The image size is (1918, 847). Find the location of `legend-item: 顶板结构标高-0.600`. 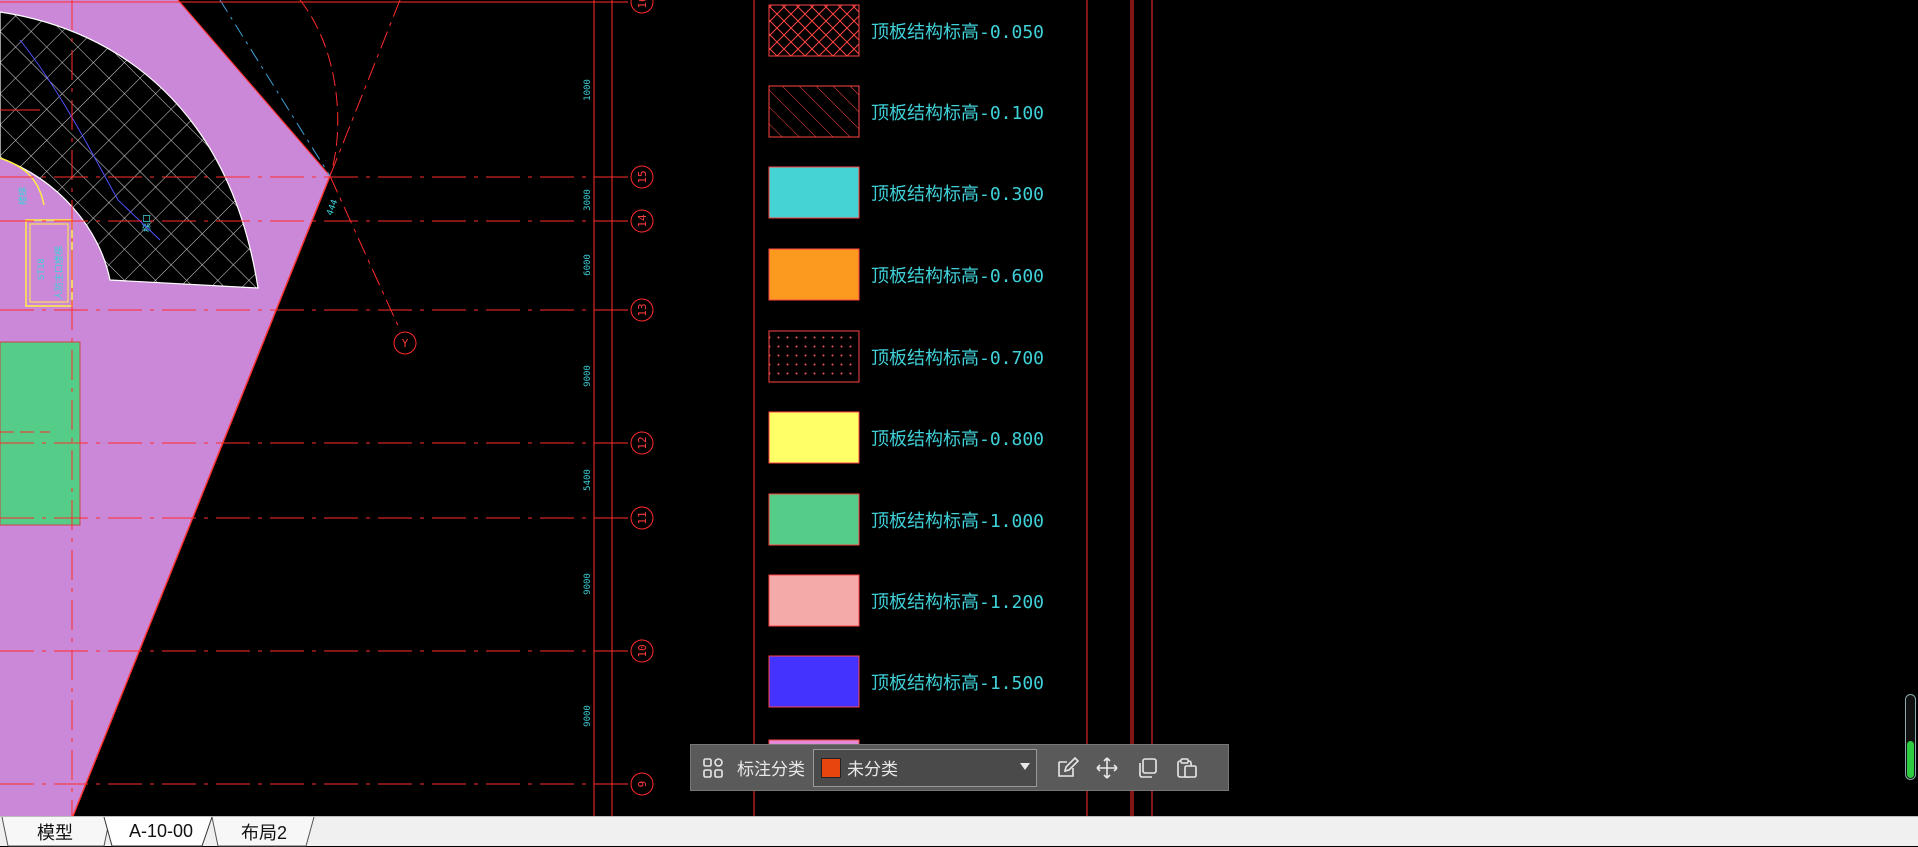

legend-item: 顶板结构标高-0.600 is located at coordinates (906, 274).